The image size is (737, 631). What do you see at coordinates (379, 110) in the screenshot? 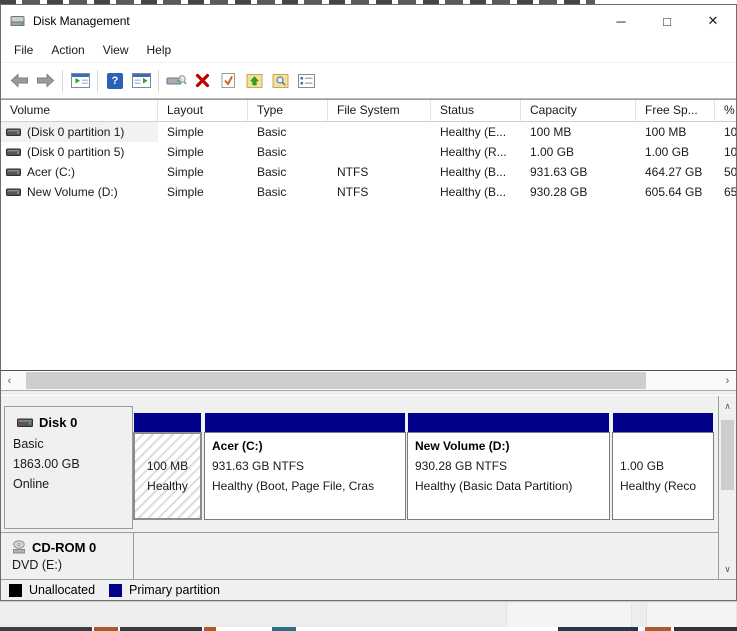
I see `column-header-file-system: File System` at bounding box center [379, 110].